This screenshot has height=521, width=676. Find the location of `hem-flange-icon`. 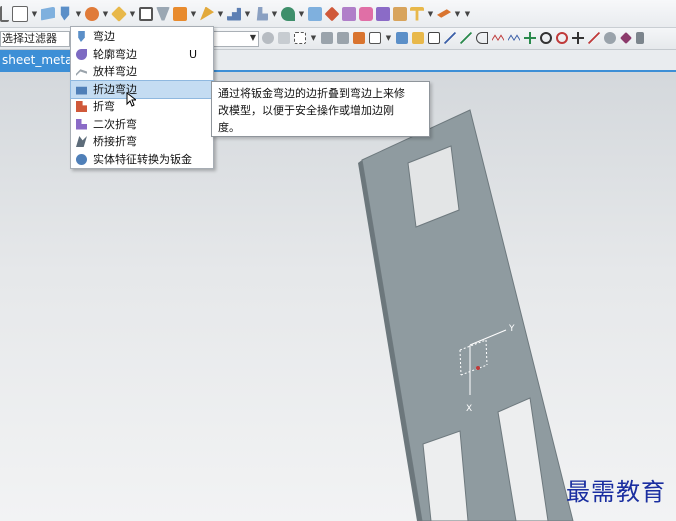

hem-flange-icon is located at coordinates (81, 90).